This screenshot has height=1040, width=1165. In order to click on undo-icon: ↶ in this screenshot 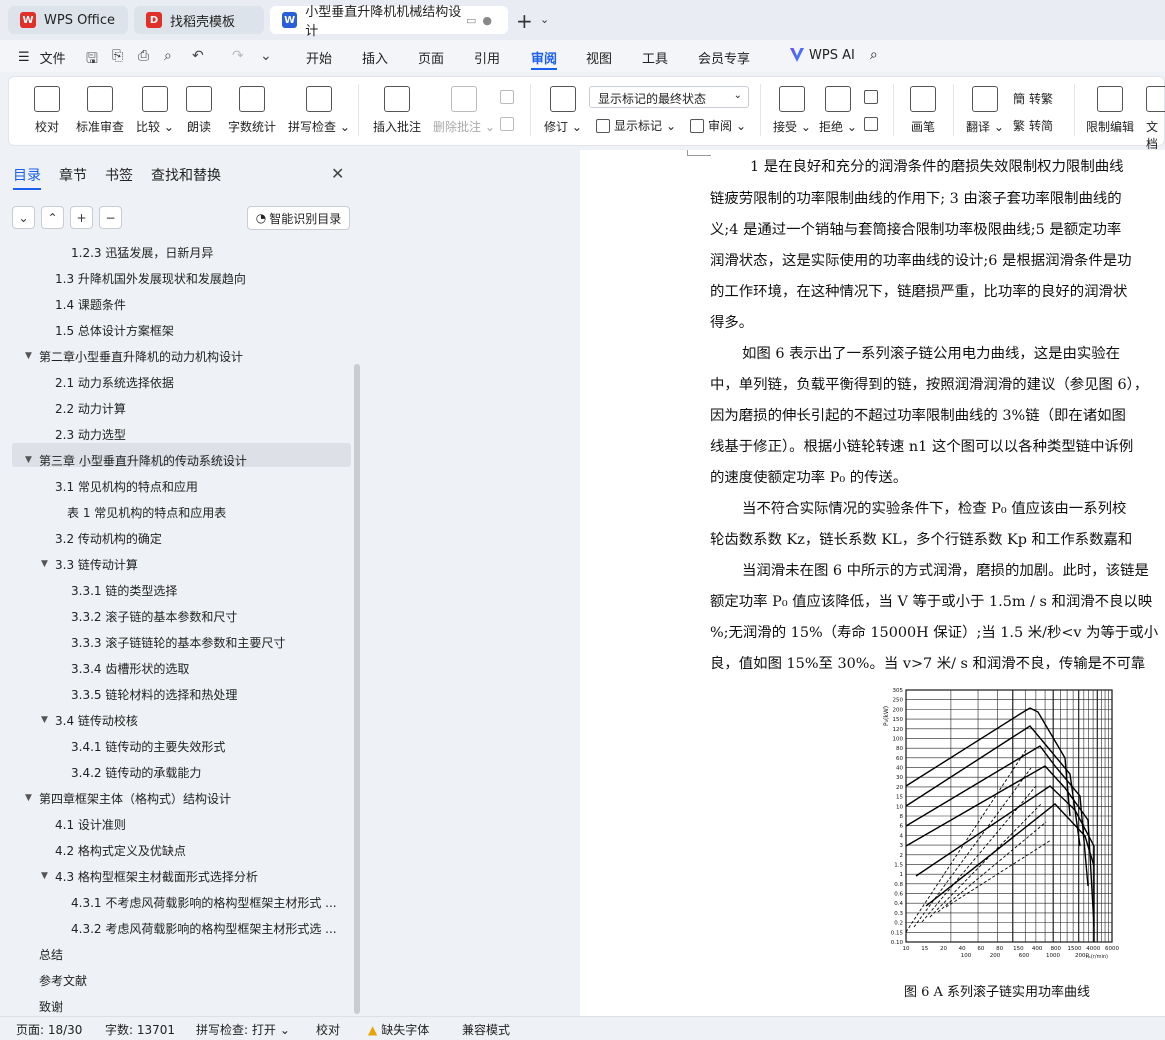, I will do `click(198, 56)`.